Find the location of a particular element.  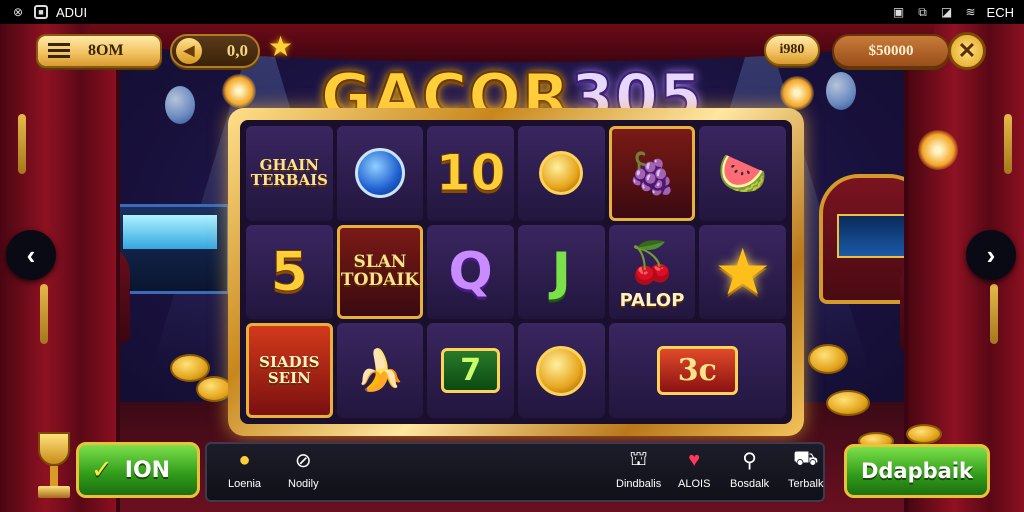

score-value: 0,0 is located at coordinates (237, 50).